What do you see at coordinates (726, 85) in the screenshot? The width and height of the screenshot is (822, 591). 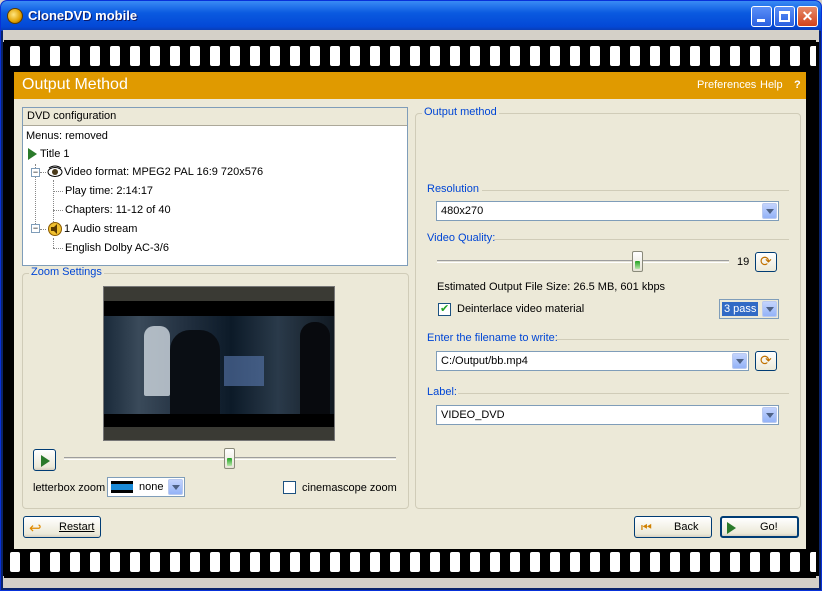 I see `preferences-link: Preferences` at bounding box center [726, 85].